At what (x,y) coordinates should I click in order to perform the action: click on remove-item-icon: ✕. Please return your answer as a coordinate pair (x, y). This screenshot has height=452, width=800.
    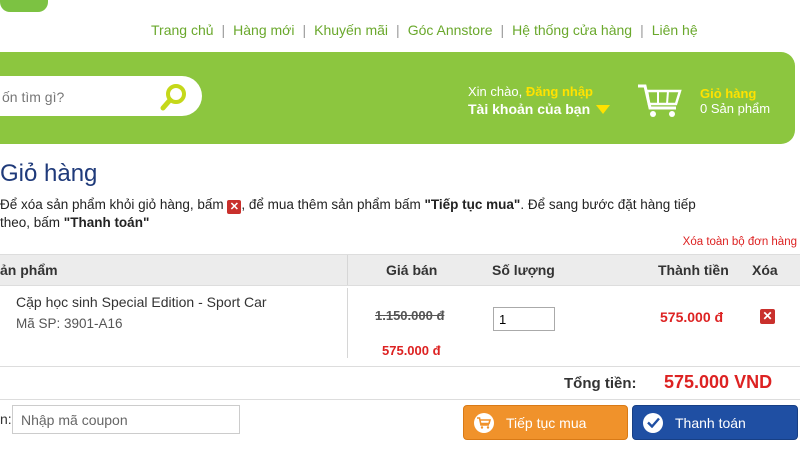
    Looking at the image, I should click on (767, 316).